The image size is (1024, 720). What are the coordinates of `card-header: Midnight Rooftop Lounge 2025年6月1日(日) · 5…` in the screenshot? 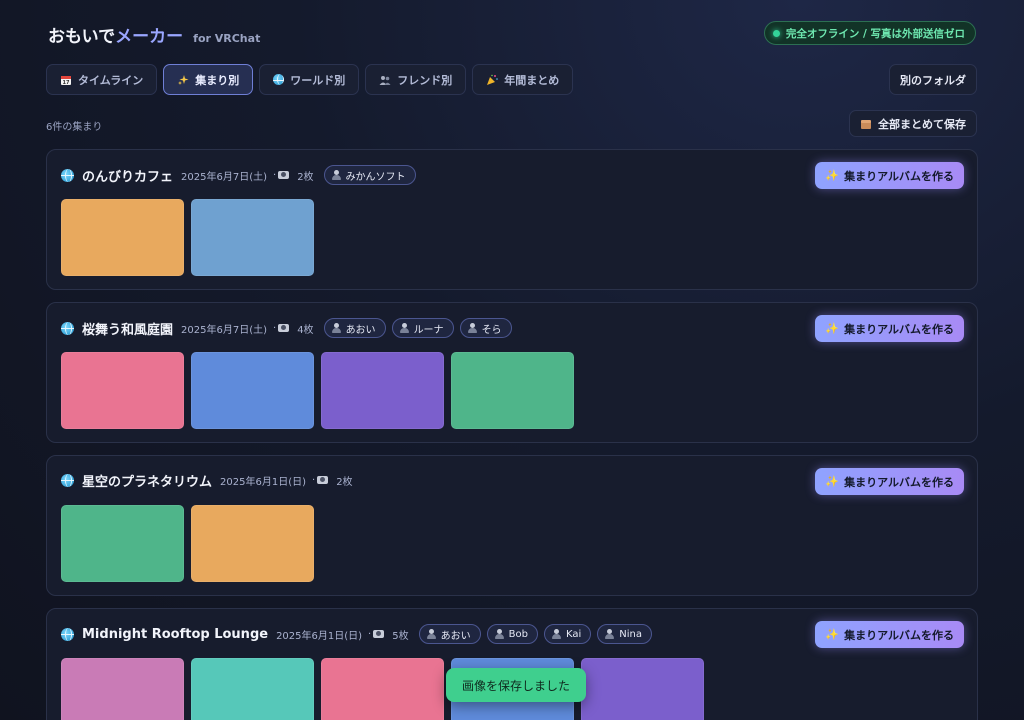 It's located at (356, 634).